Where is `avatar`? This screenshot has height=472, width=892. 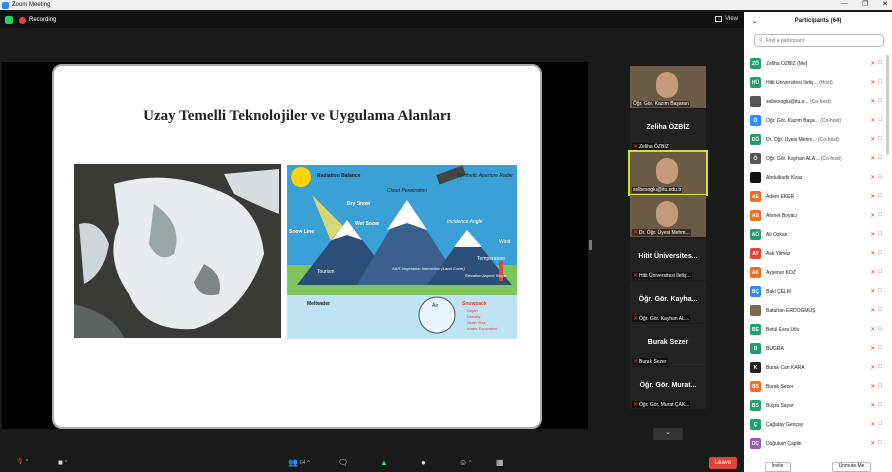
avatar is located at coordinates (755, 101).